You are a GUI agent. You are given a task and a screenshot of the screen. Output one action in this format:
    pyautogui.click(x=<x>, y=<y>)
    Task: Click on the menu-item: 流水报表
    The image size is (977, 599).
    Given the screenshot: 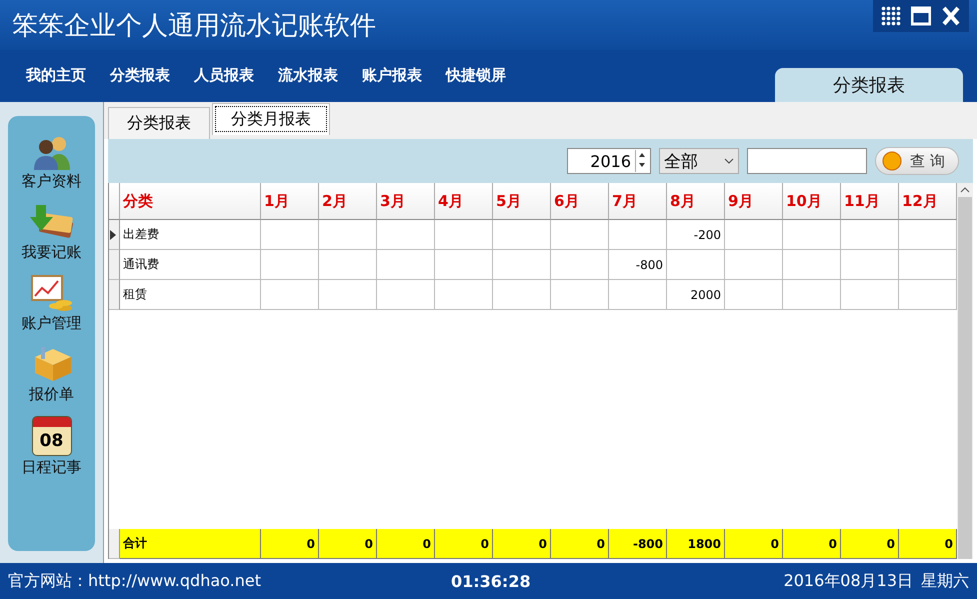 What is the action you would take?
    pyautogui.click(x=308, y=76)
    